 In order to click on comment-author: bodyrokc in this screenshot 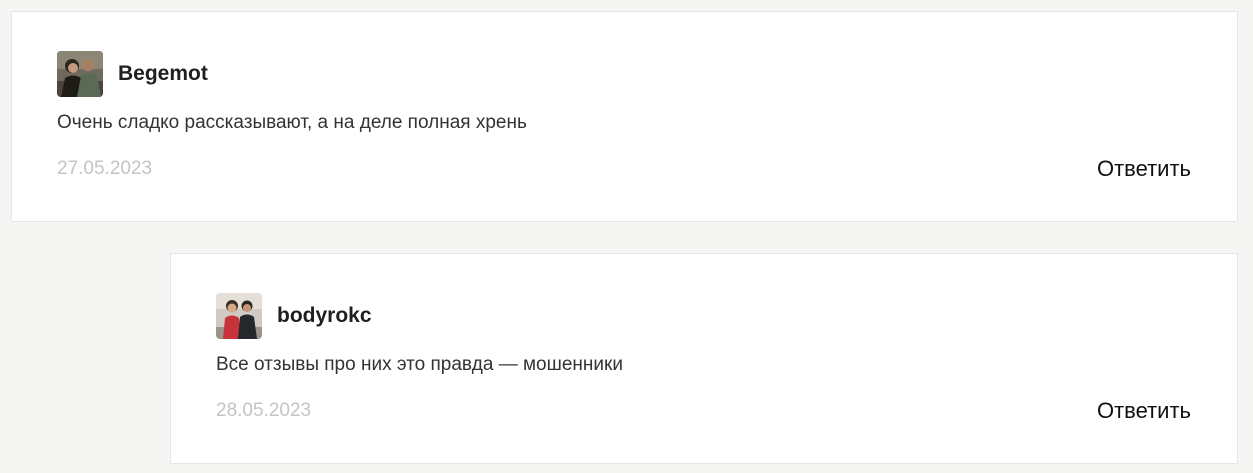, I will do `click(324, 316)`.